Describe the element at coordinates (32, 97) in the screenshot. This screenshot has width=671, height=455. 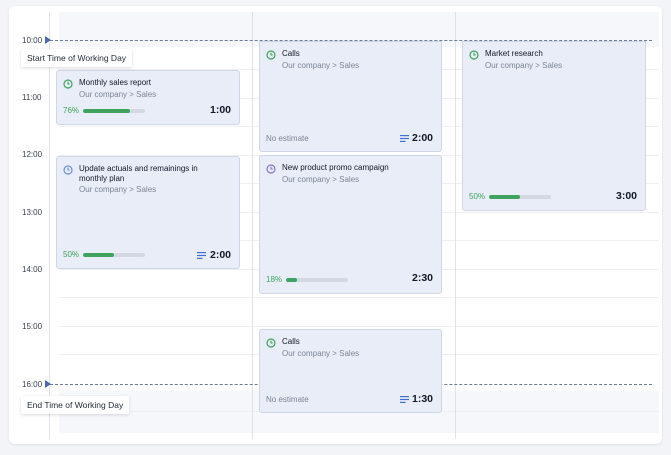
I see `hour-label-11: 11:00` at that location.